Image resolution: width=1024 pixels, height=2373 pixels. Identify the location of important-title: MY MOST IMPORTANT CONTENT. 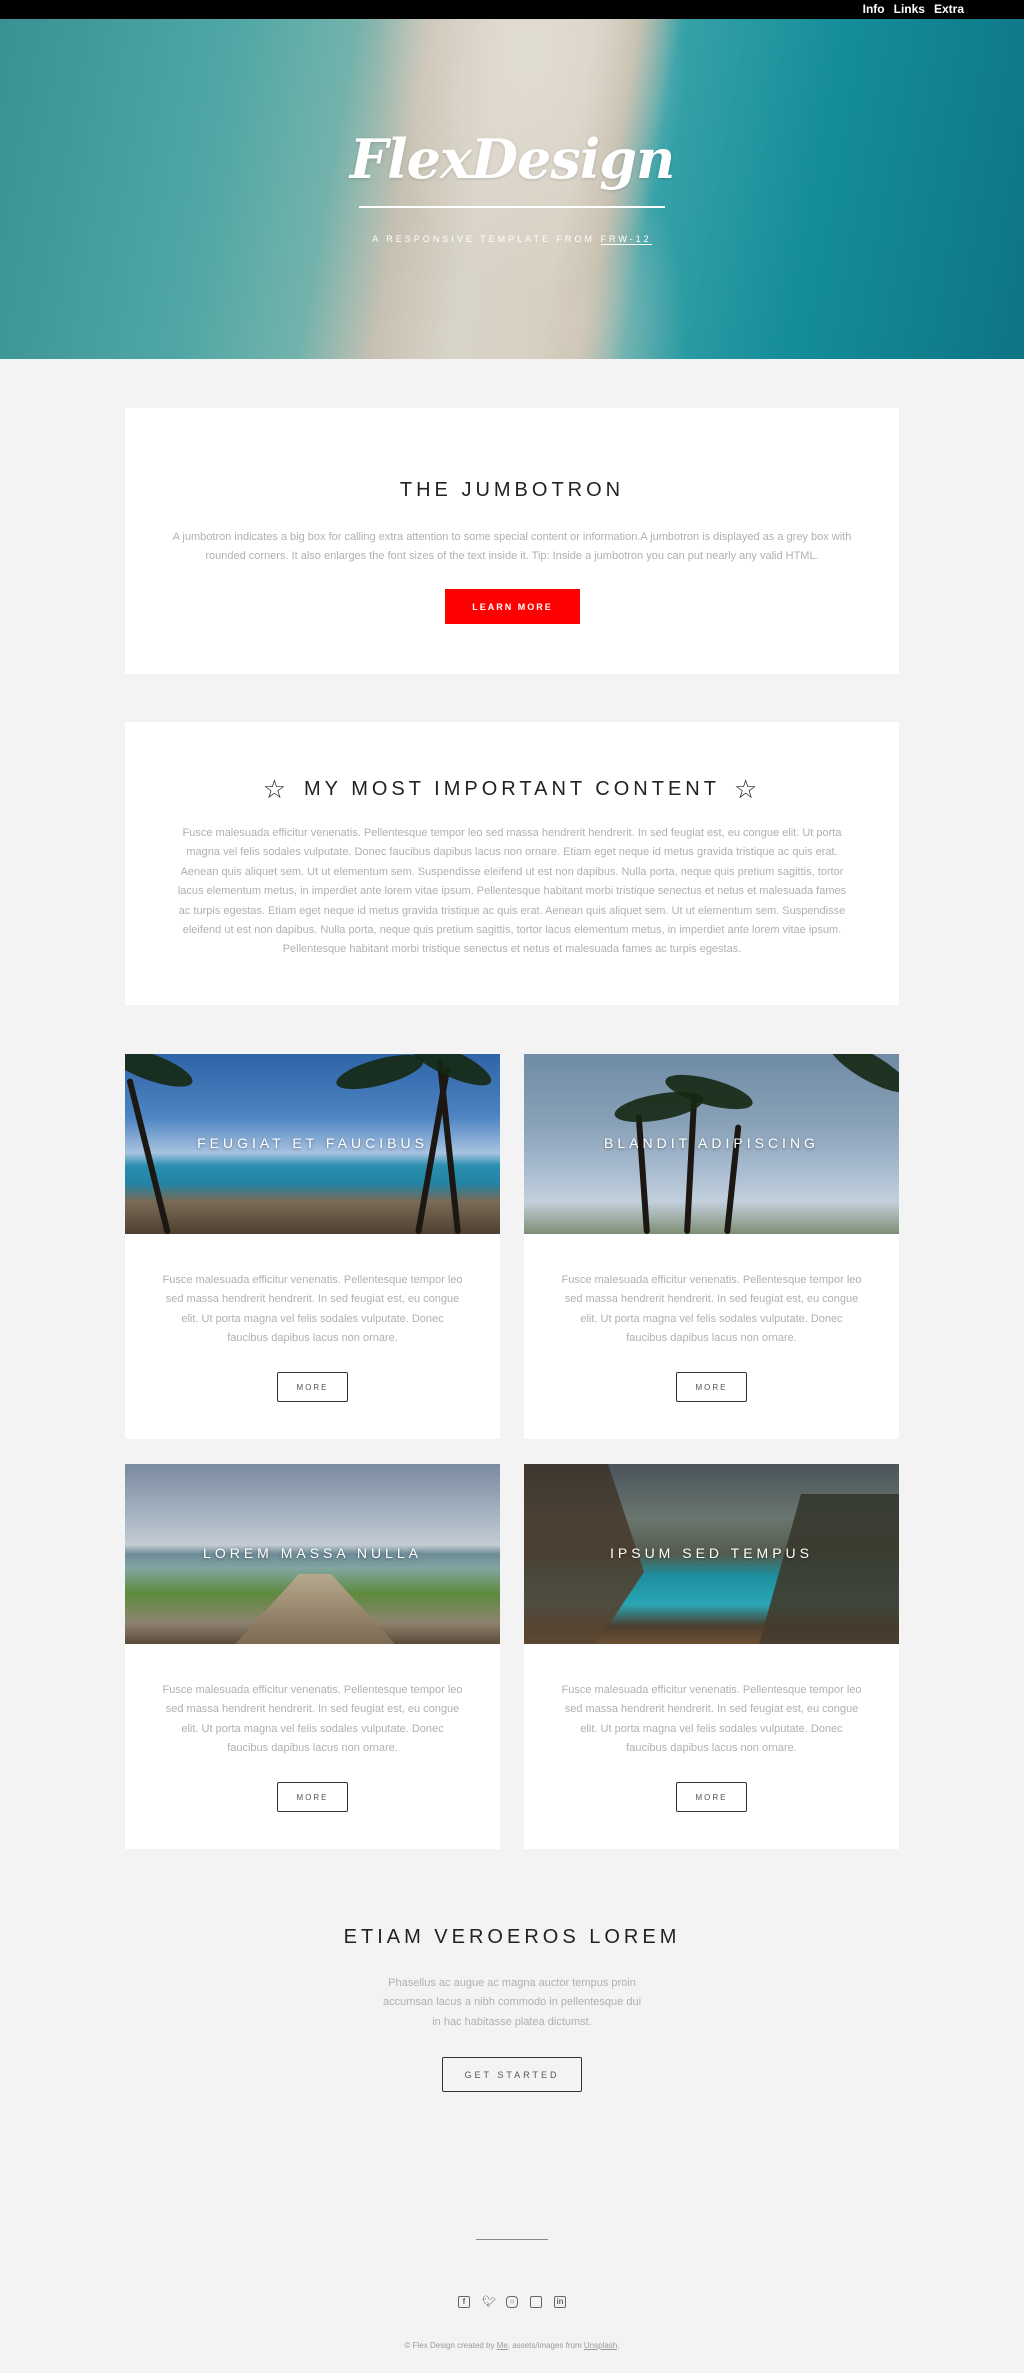
(512, 788).